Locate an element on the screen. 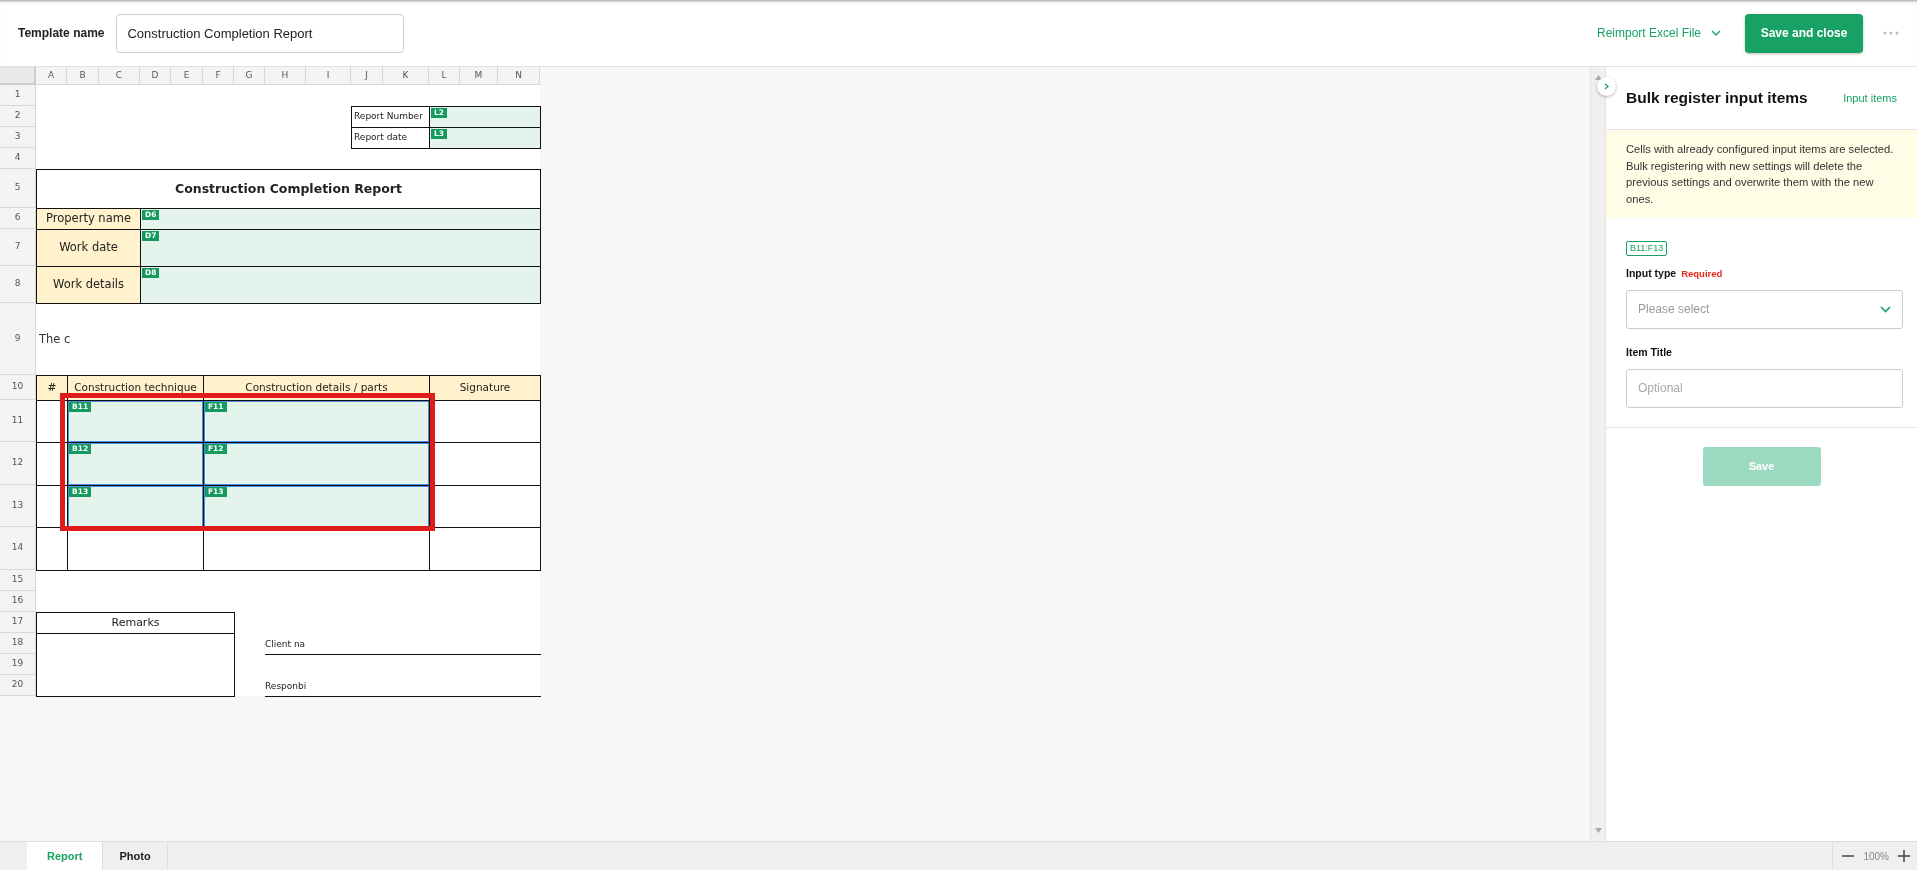 The width and height of the screenshot is (1917, 870). item-title-label: Item Title is located at coordinates (1649, 352).